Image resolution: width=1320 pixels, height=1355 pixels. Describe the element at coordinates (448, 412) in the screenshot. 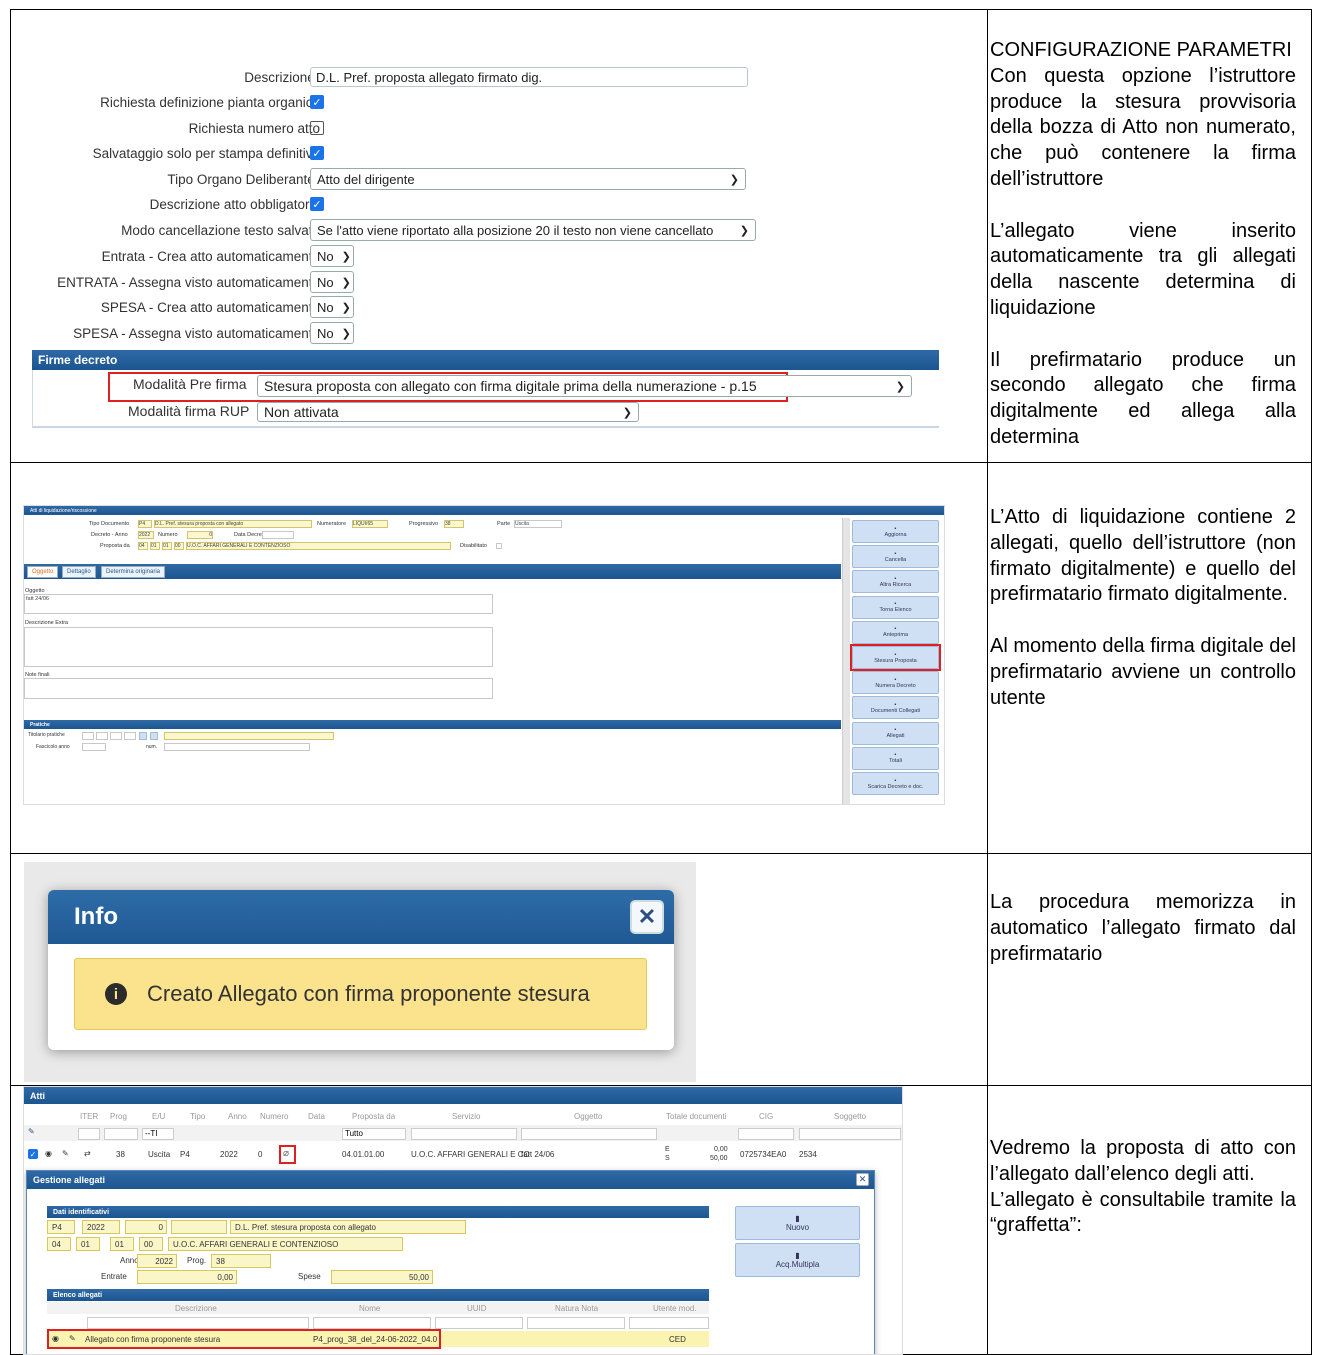

I see `rup-select: Non attivata ❯` at that location.